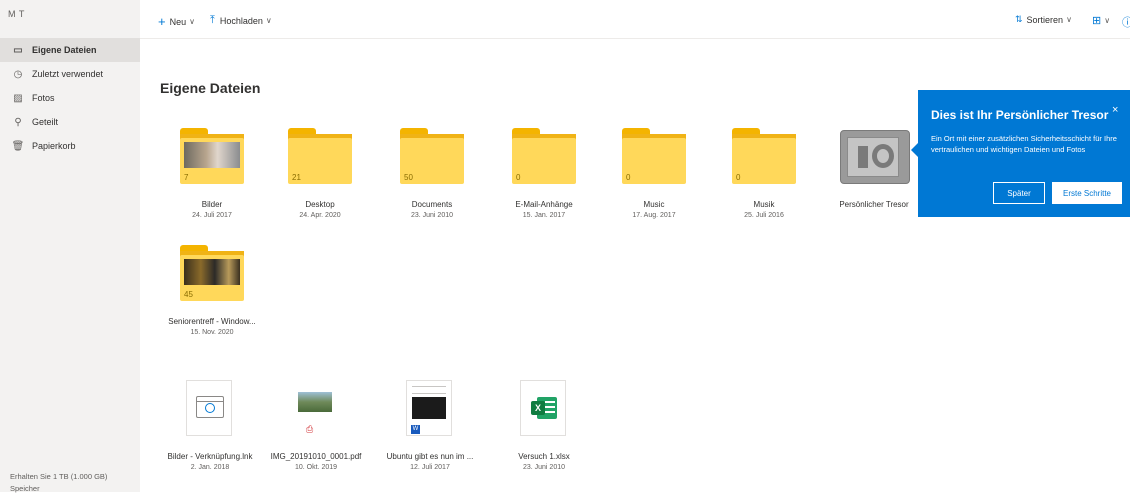 Image resolution: width=1130 pixels, height=495 pixels. Describe the element at coordinates (18, 50) in the screenshot. I see `folder-icon: ▭` at that location.